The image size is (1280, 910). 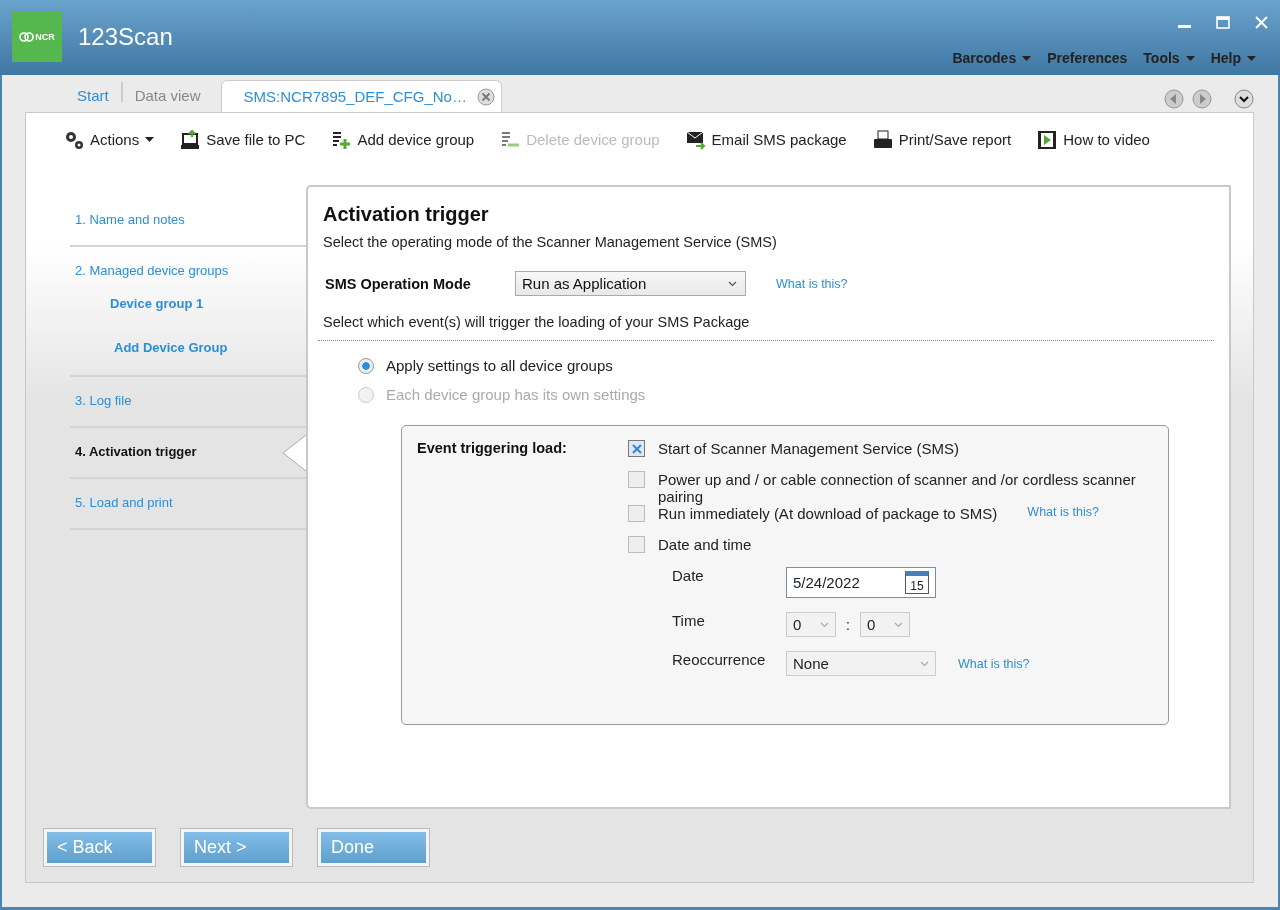 I want to click on radio-label: Apply settings to all device groups, so click(x=499, y=365).